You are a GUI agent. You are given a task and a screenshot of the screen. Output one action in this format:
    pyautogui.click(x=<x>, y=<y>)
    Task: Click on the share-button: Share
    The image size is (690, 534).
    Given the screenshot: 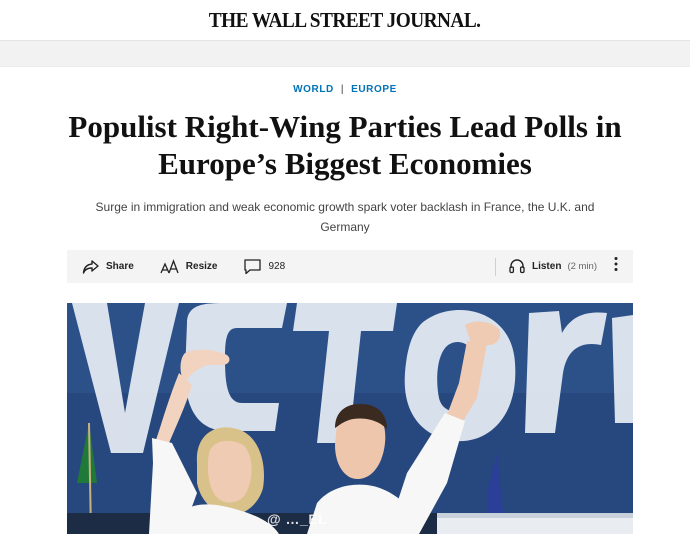 What is the action you would take?
    pyautogui.click(x=108, y=267)
    